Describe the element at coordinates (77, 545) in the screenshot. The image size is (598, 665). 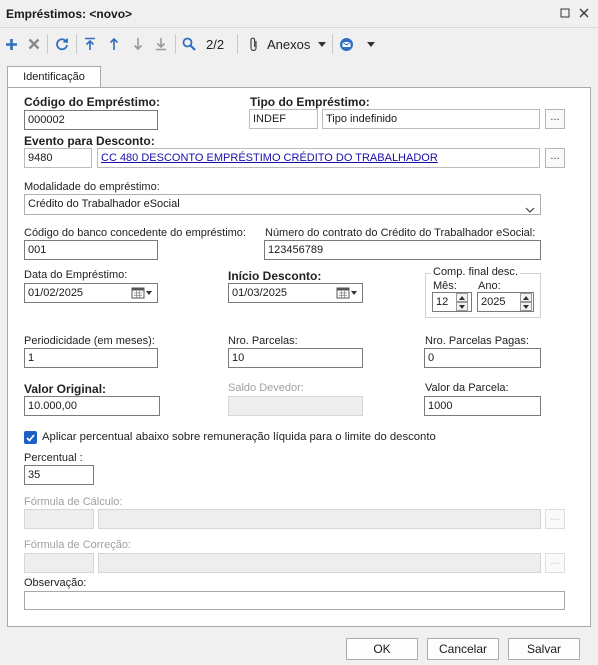
I see `formula-correcao-label: Fórmula de Correção:` at that location.